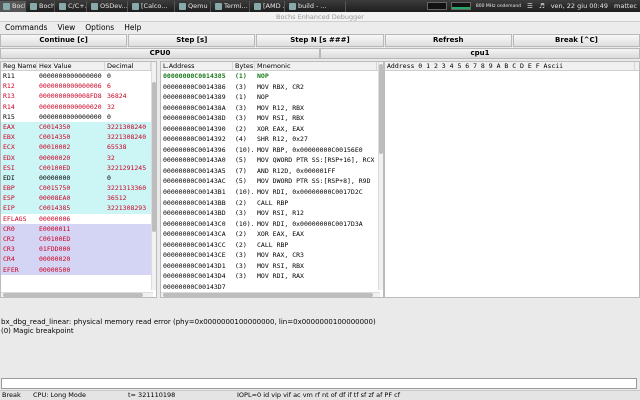 This screenshot has height=400, width=640. I want to click on register-row: EDI 00000000 0, so click(78, 178).